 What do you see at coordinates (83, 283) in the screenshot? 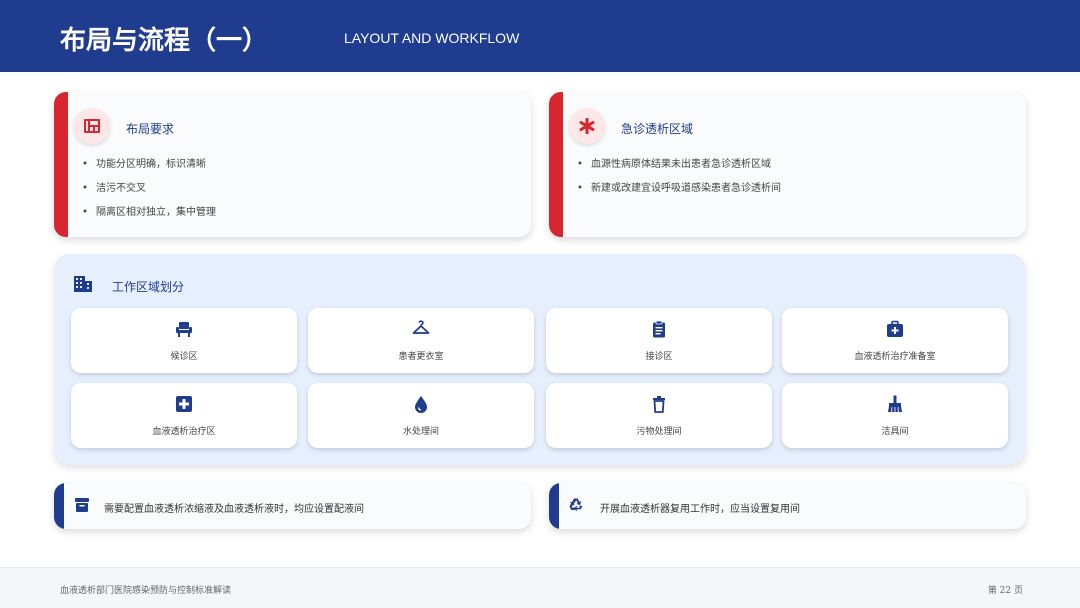
I see `building-icon` at bounding box center [83, 283].